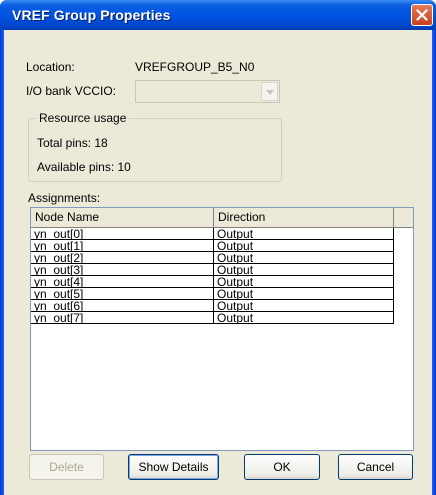  I want to click on table-row: yn_out[5] Output, so click(222, 294).